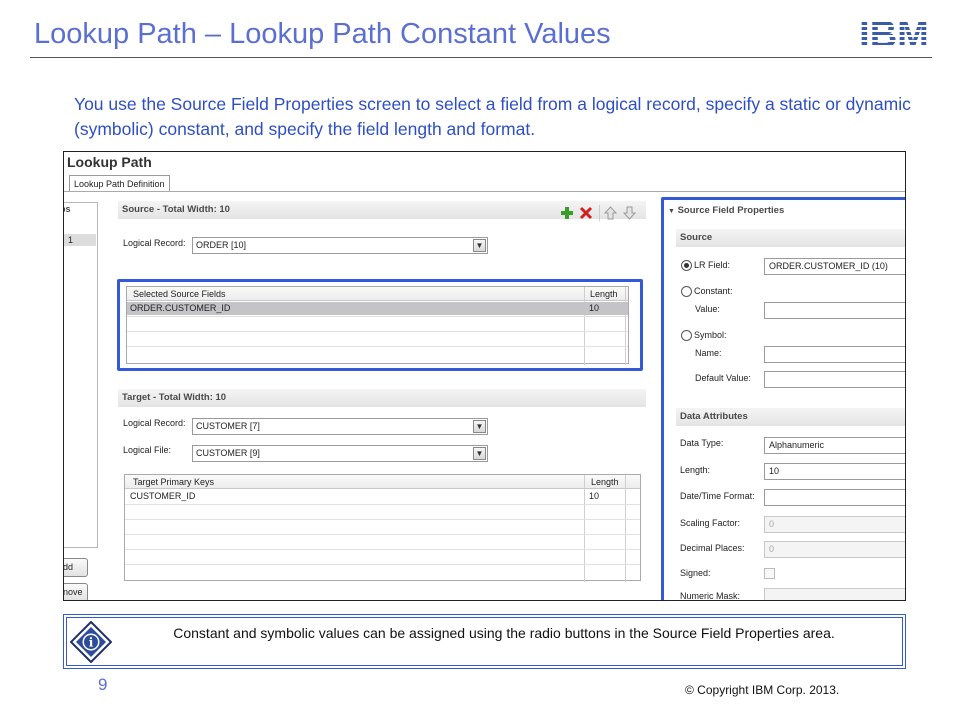 This screenshot has width=960, height=720. What do you see at coordinates (790, 417) in the screenshot?
I see `data-attributes-header: Data Attributes` at bounding box center [790, 417].